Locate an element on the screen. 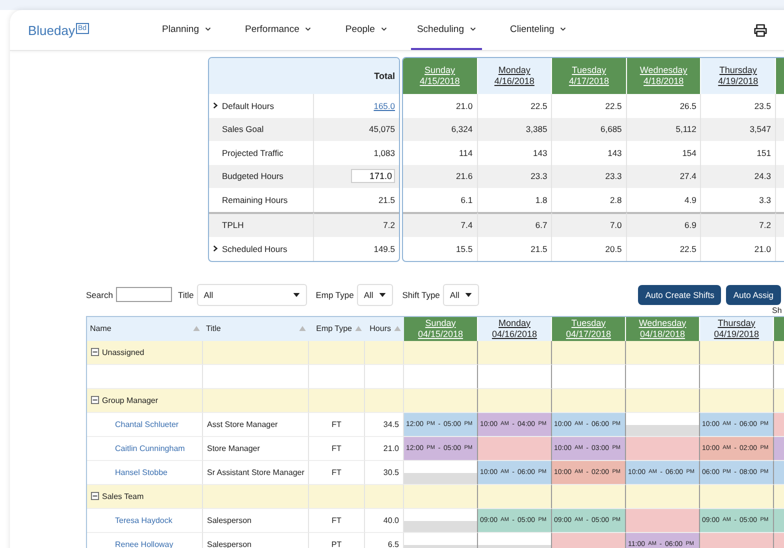 This screenshot has width=784, height=548. search-field is located at coordinates (144, 294).